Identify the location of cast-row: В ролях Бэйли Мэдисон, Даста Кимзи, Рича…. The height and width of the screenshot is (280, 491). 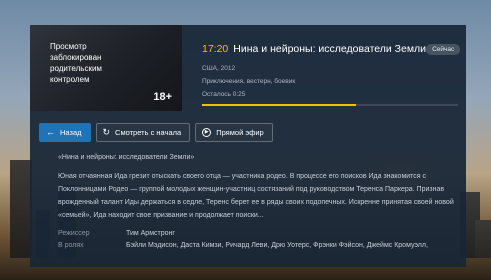
(243, 245).